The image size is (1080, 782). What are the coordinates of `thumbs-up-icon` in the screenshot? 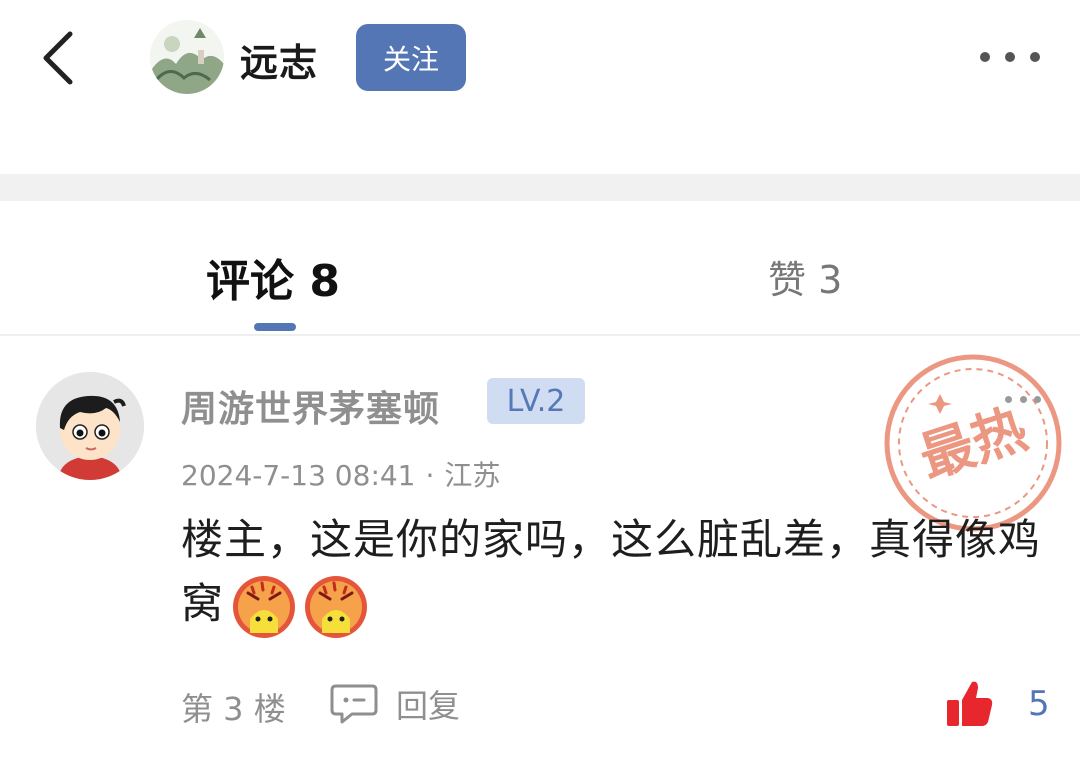 It's located at (970, 703).